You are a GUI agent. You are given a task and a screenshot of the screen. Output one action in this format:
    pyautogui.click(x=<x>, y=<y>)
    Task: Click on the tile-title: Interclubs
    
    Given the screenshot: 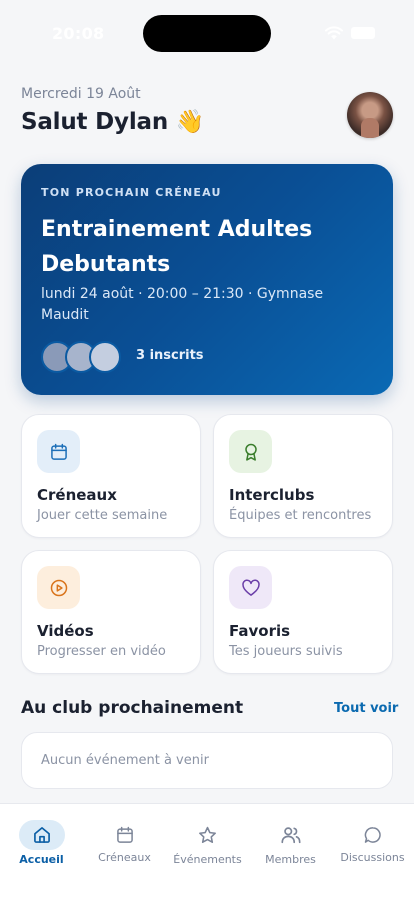 What is the action you would take?
    pyautogui.click(x=272, y=495)
    